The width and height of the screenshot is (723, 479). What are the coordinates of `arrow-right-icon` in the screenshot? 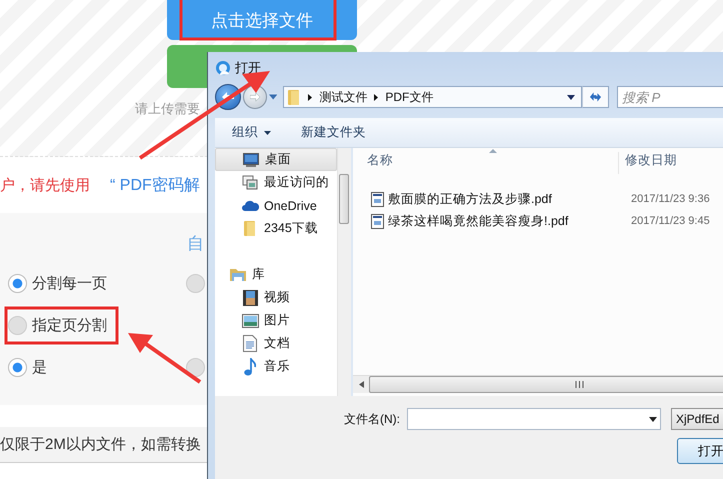 It's located at (255, 97).